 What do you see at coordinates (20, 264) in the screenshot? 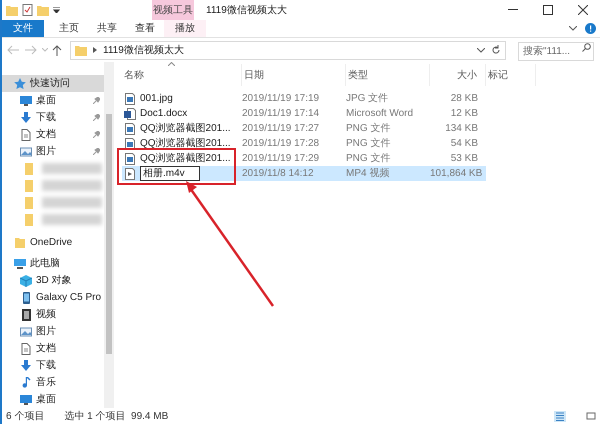
I see `computer-icon` at bounding box center [20, 264].